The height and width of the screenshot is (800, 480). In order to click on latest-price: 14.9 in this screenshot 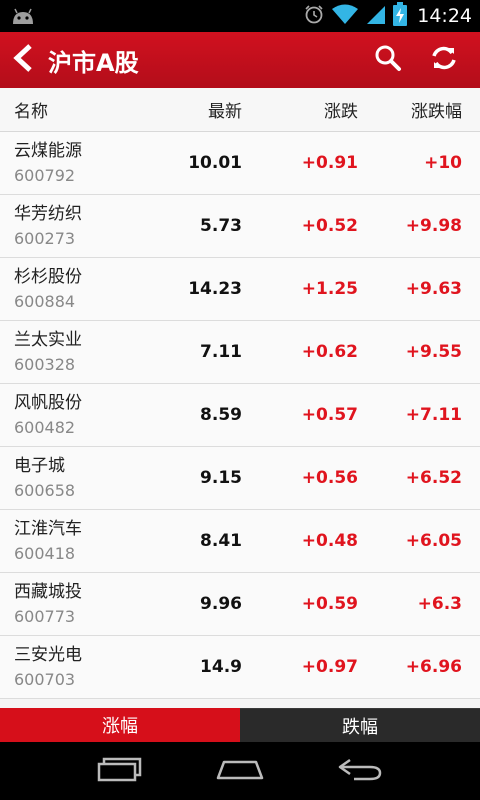, I will do `click(221, 667)`.